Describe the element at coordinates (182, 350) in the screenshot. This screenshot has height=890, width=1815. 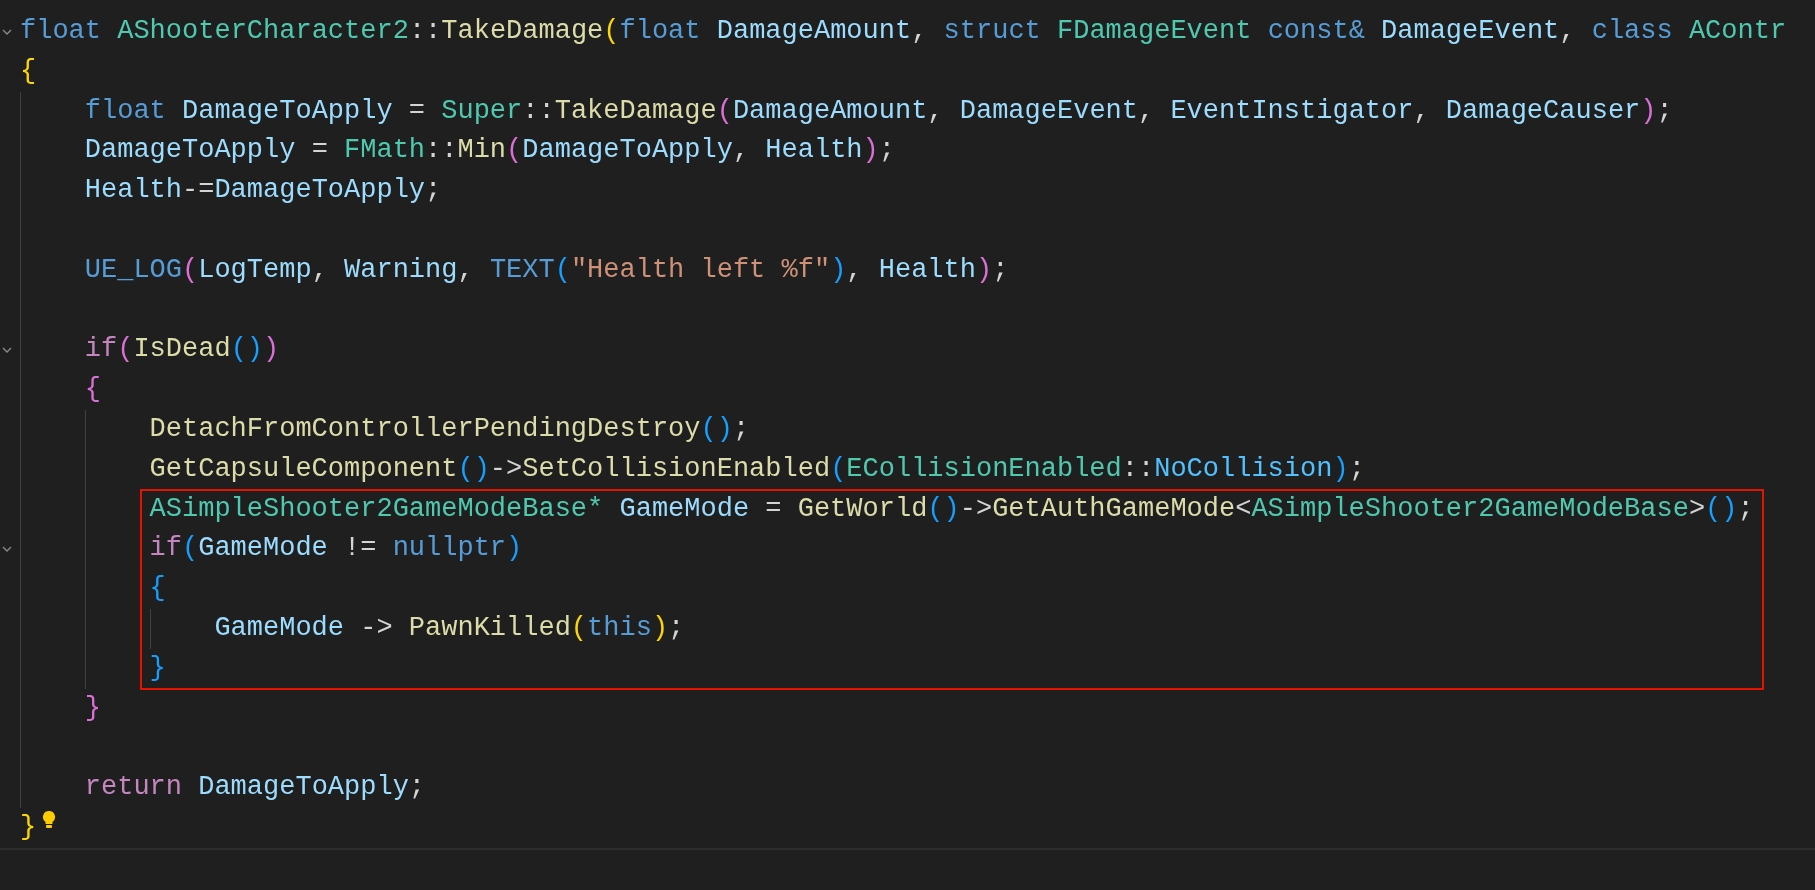
I see `code-line: if(IsDead())` at that location.